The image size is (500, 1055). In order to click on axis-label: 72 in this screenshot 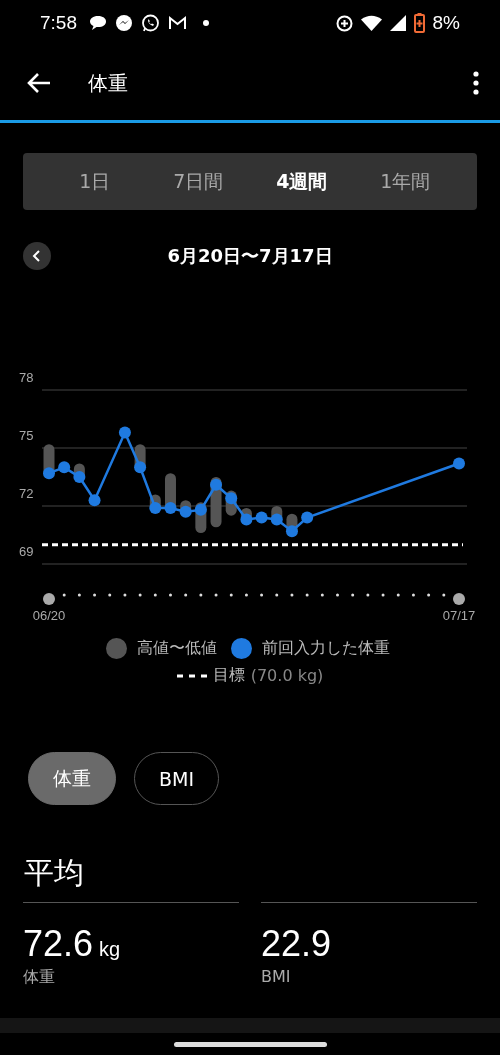, I will do `click(26, 493)`.